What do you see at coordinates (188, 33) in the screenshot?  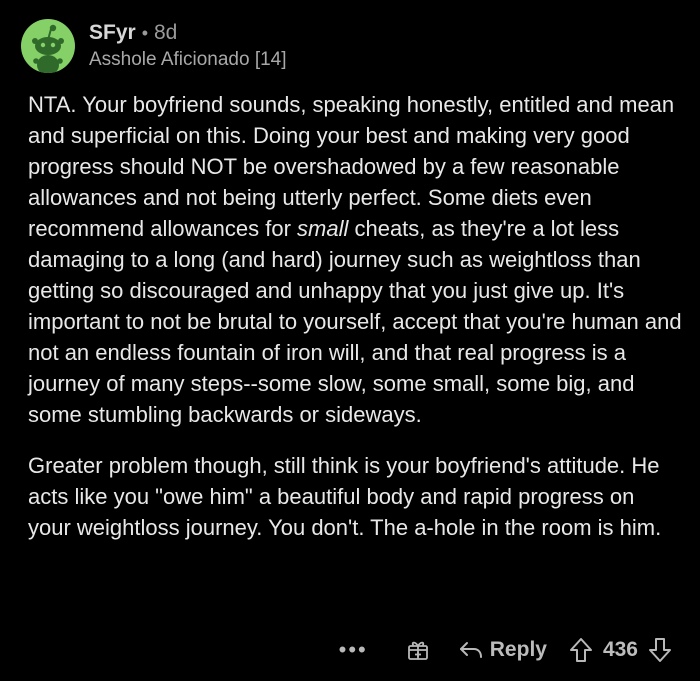 I see `author-line: SFyr • 8d` at bounding box center [188, 33].